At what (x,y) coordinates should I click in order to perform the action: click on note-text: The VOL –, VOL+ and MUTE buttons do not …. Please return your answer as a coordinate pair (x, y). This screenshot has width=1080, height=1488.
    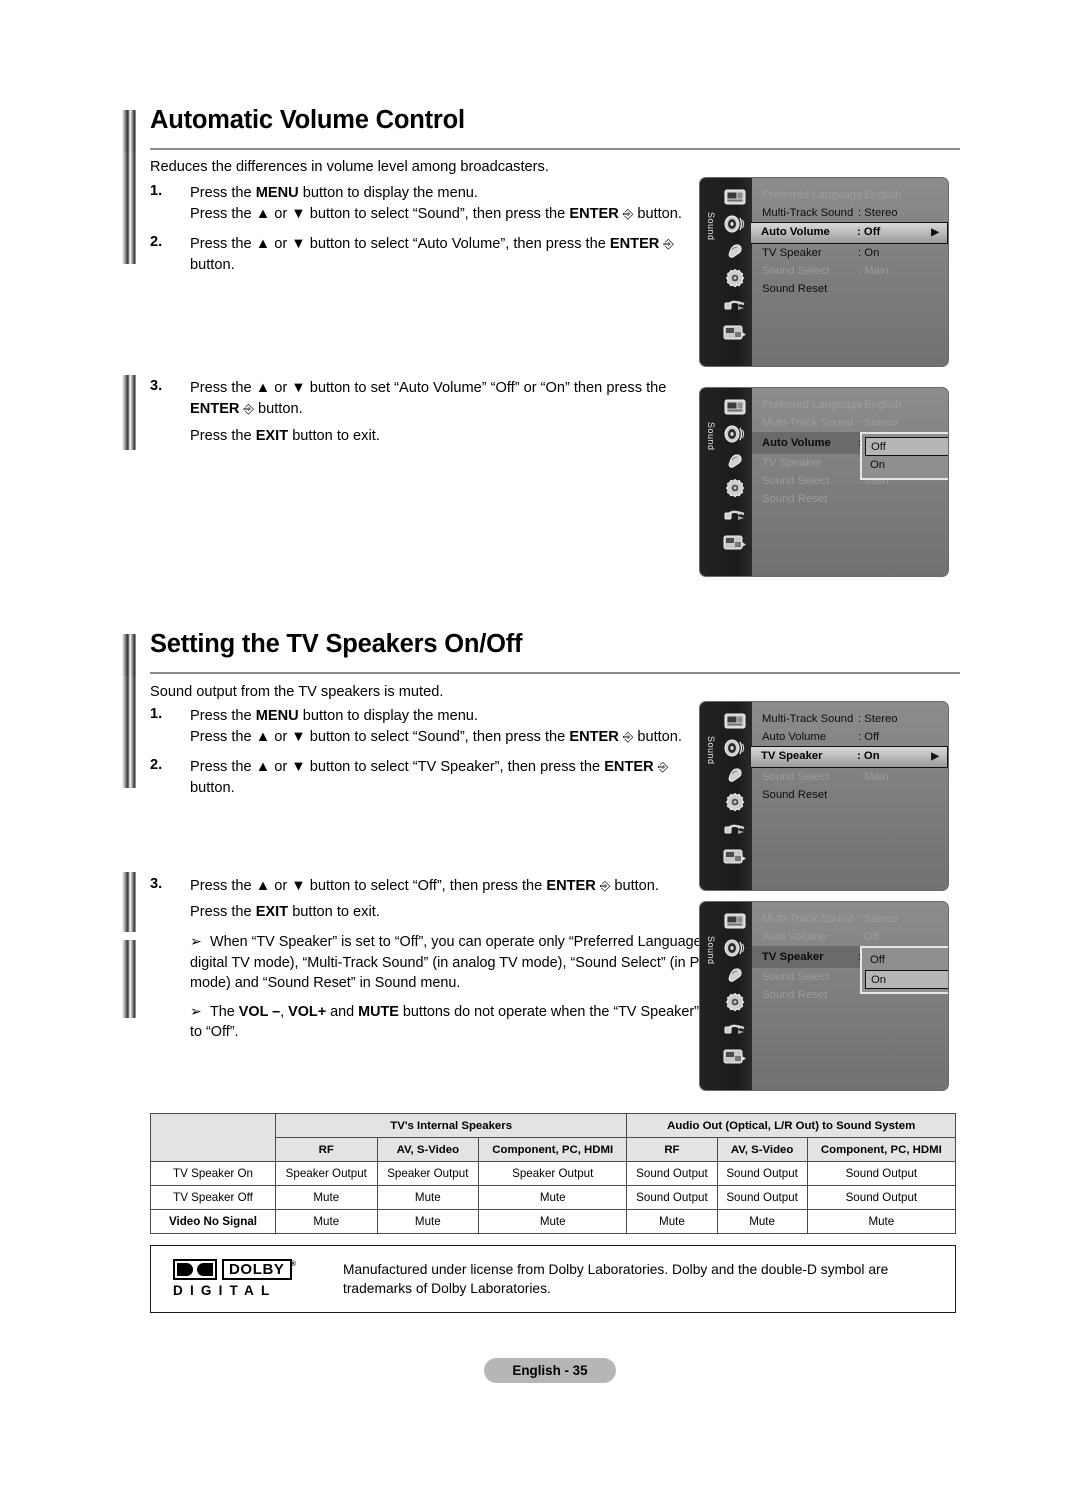
    Looking at the image, I should click on (463, 1022).